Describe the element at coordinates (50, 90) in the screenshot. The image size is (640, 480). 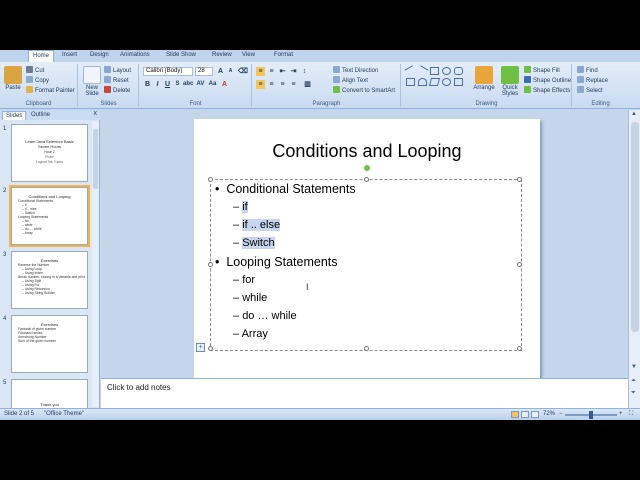
I see `format-painter-button: Format Painter` at that location.